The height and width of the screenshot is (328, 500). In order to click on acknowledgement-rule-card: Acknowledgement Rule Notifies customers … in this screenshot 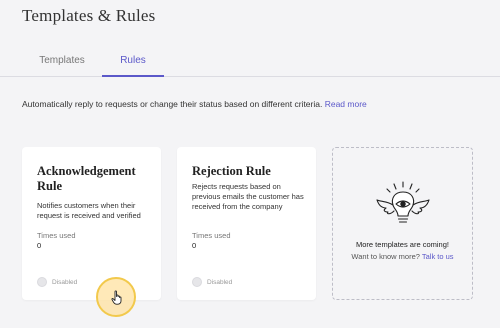, I will do `click(91, 223)`.